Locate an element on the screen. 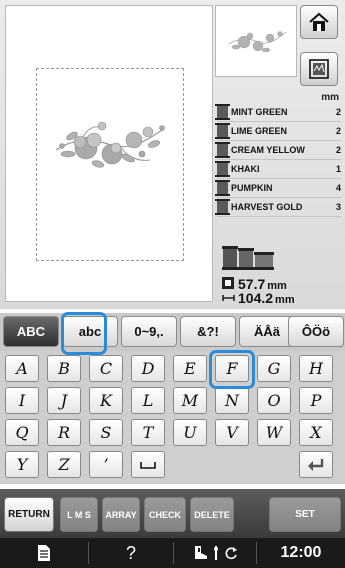 The image size is (345, 568). key-space is located at coordinates (148, 464).